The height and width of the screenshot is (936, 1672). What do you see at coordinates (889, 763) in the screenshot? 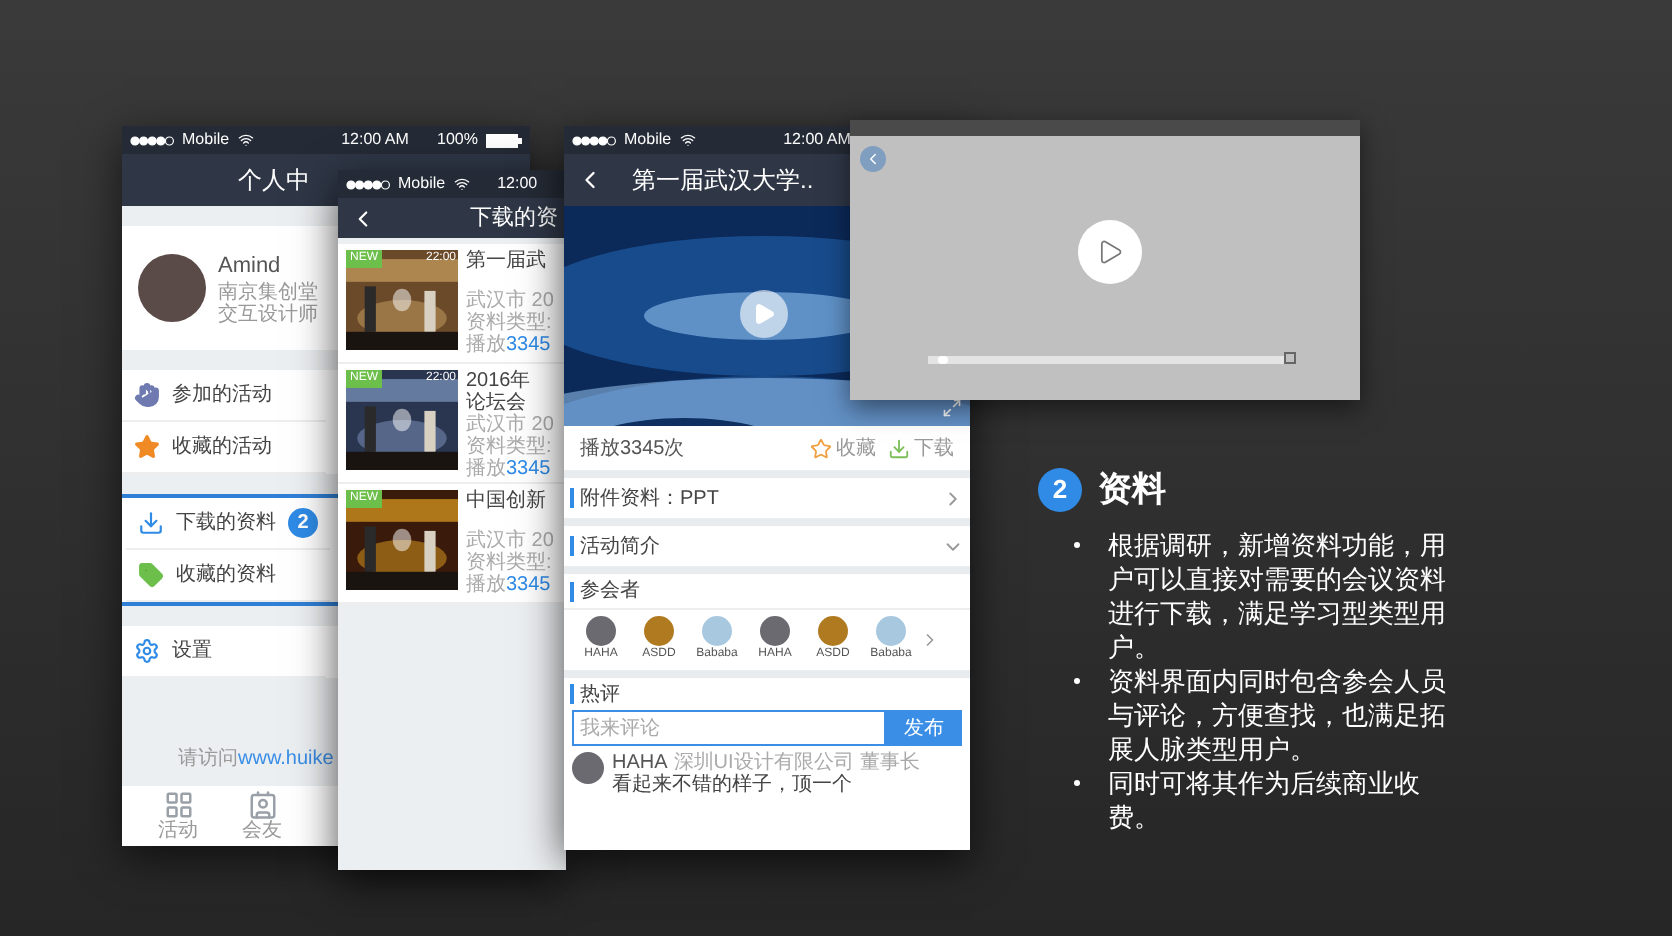
I see `commenter-position: 董事长` at bounding box center [889, 763].